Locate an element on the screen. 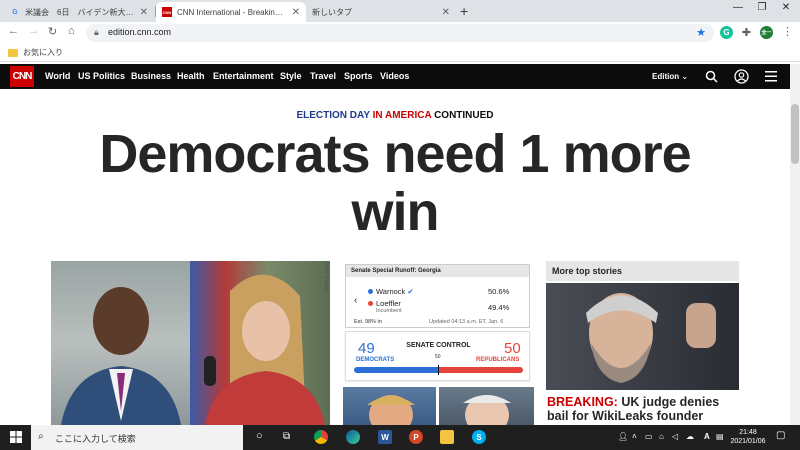 This screenshot has height=450, width=800. assange-photo is located at coordinates (642, 336).